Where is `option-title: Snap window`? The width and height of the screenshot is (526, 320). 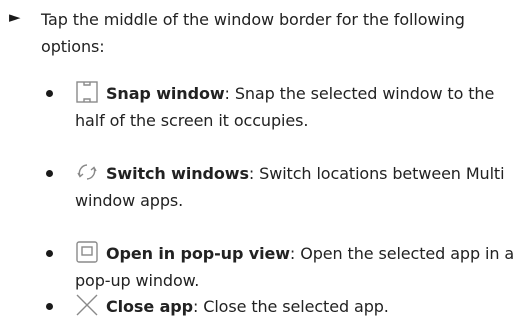
option-title: Snap window is located at coordinates (165, 93).